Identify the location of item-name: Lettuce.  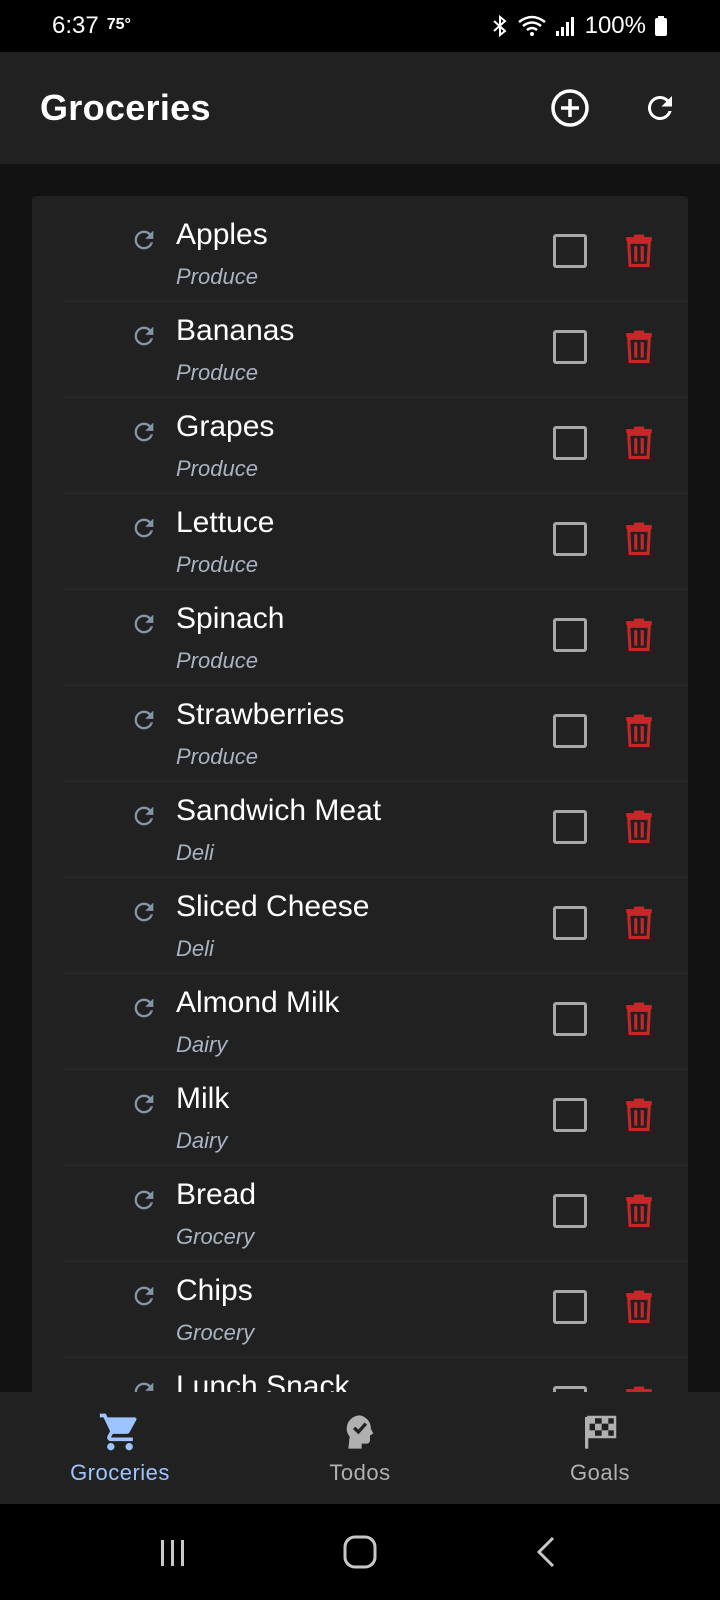
(225, 522).